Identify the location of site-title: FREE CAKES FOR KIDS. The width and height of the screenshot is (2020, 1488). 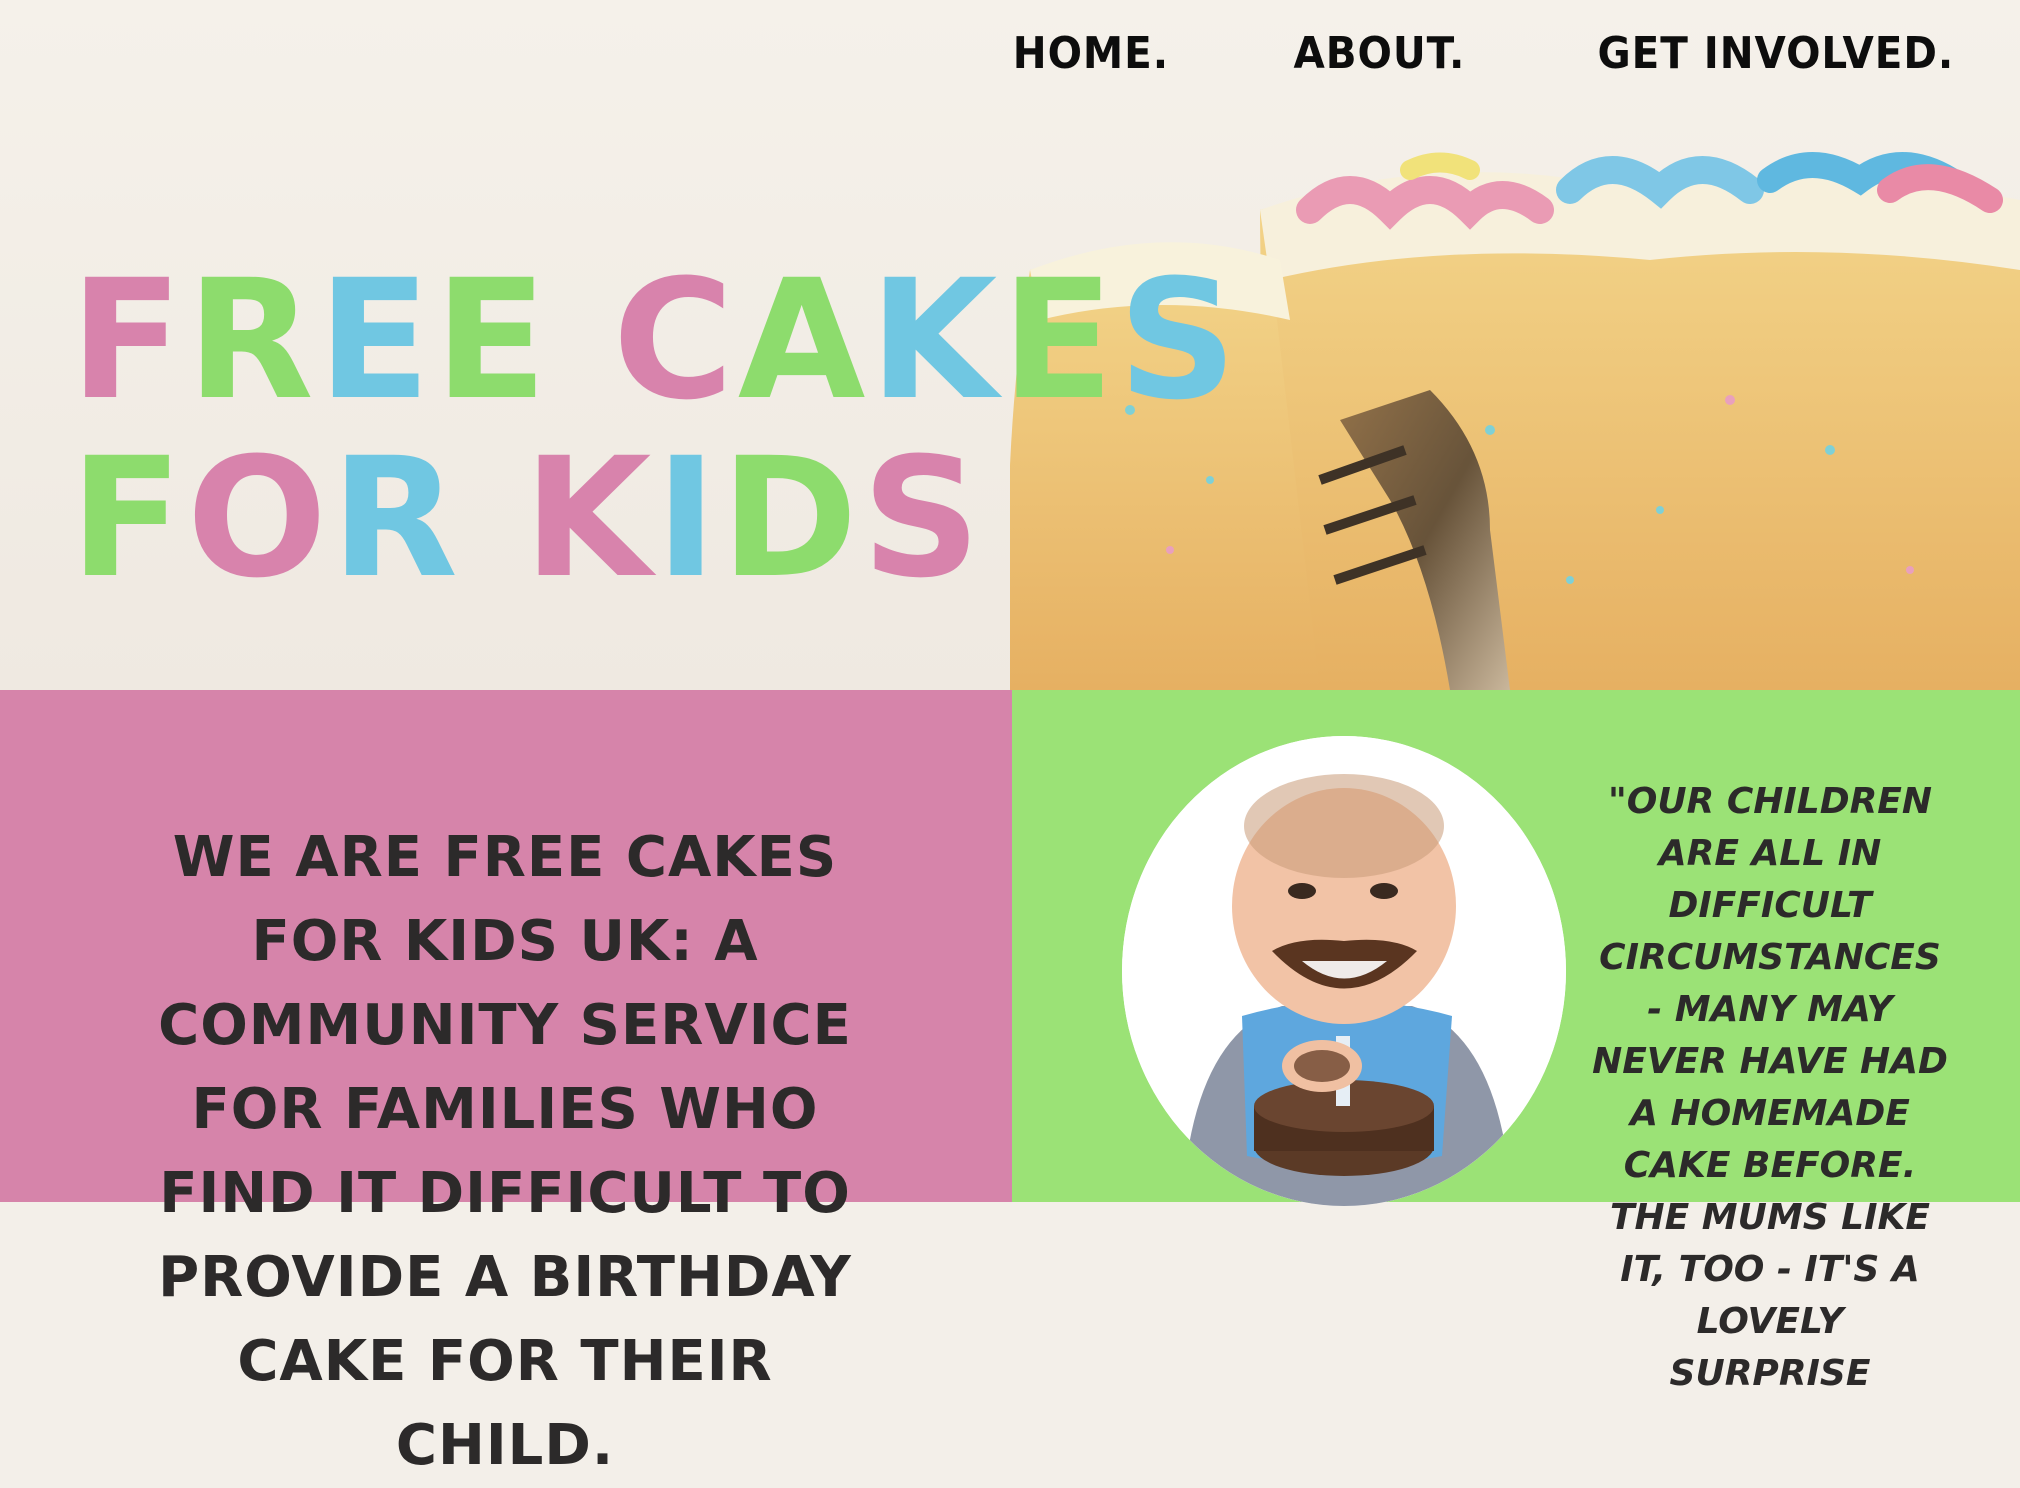
(653, 429).